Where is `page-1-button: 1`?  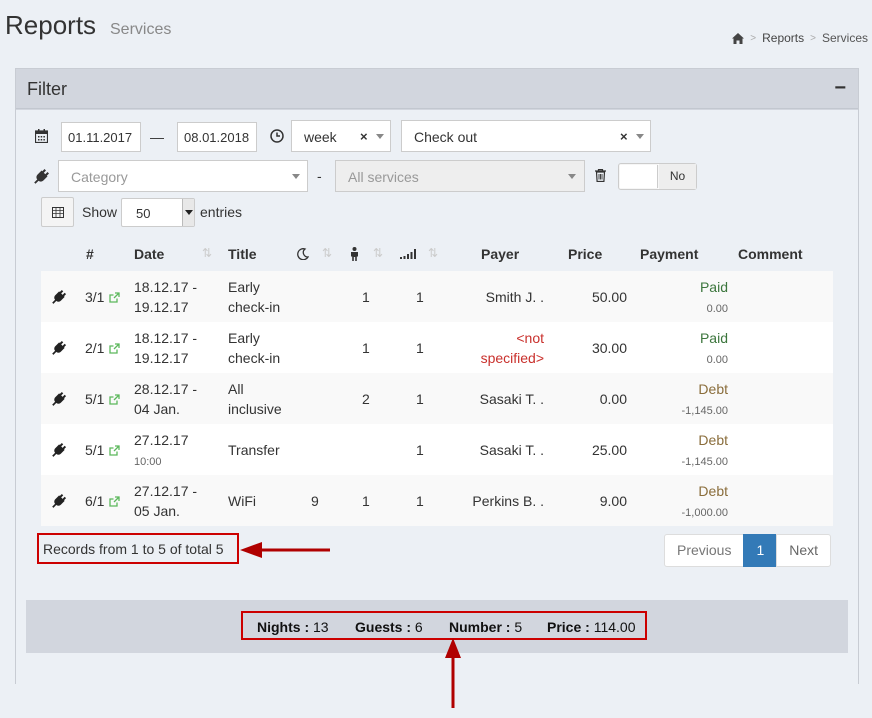
page-1-button: 1 is located at coordinates (760, 550).